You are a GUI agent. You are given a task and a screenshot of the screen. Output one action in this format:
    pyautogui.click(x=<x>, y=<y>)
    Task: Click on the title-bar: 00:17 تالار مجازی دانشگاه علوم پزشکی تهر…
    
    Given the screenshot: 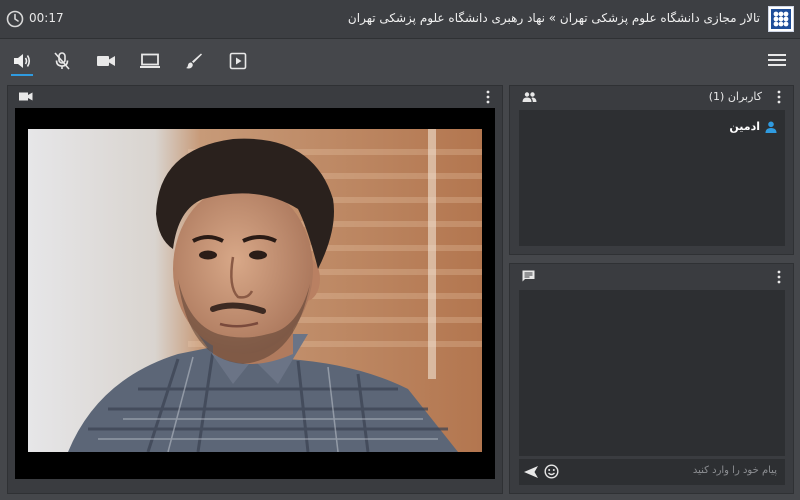 What is the action you would take?
    pyautogui.click(x=400, y=19)
    